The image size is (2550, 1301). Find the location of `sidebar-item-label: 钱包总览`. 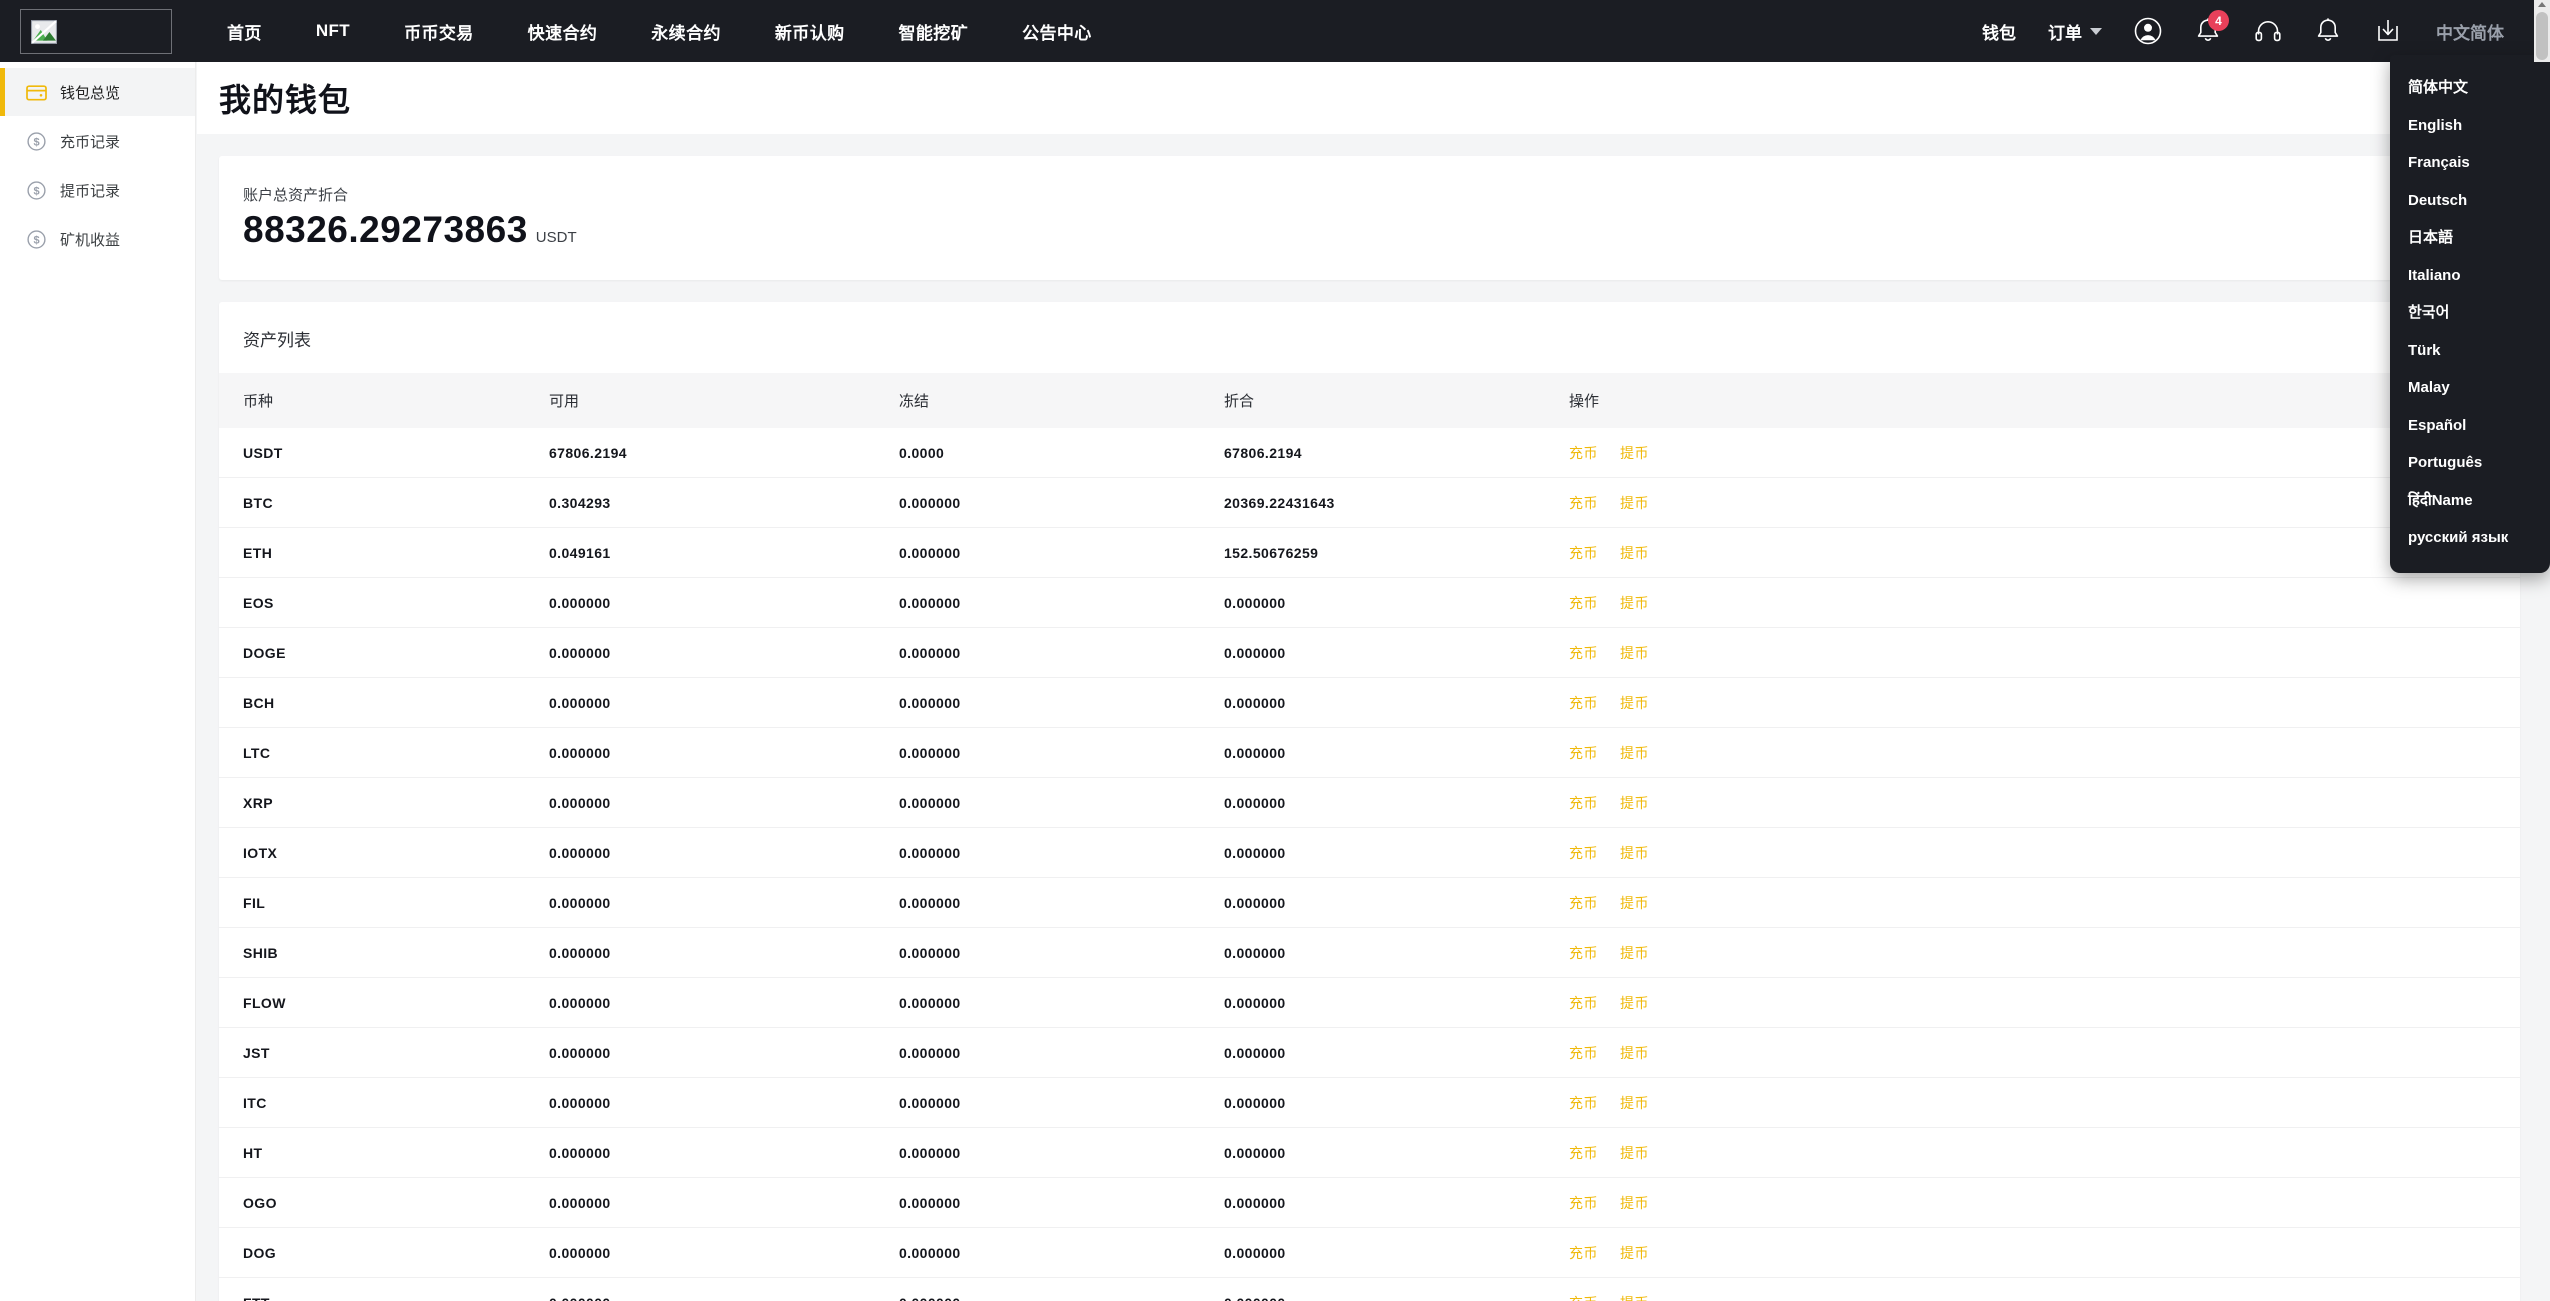

sidebar-item-label: 钱包总览 is located at coordinates (90, 93).